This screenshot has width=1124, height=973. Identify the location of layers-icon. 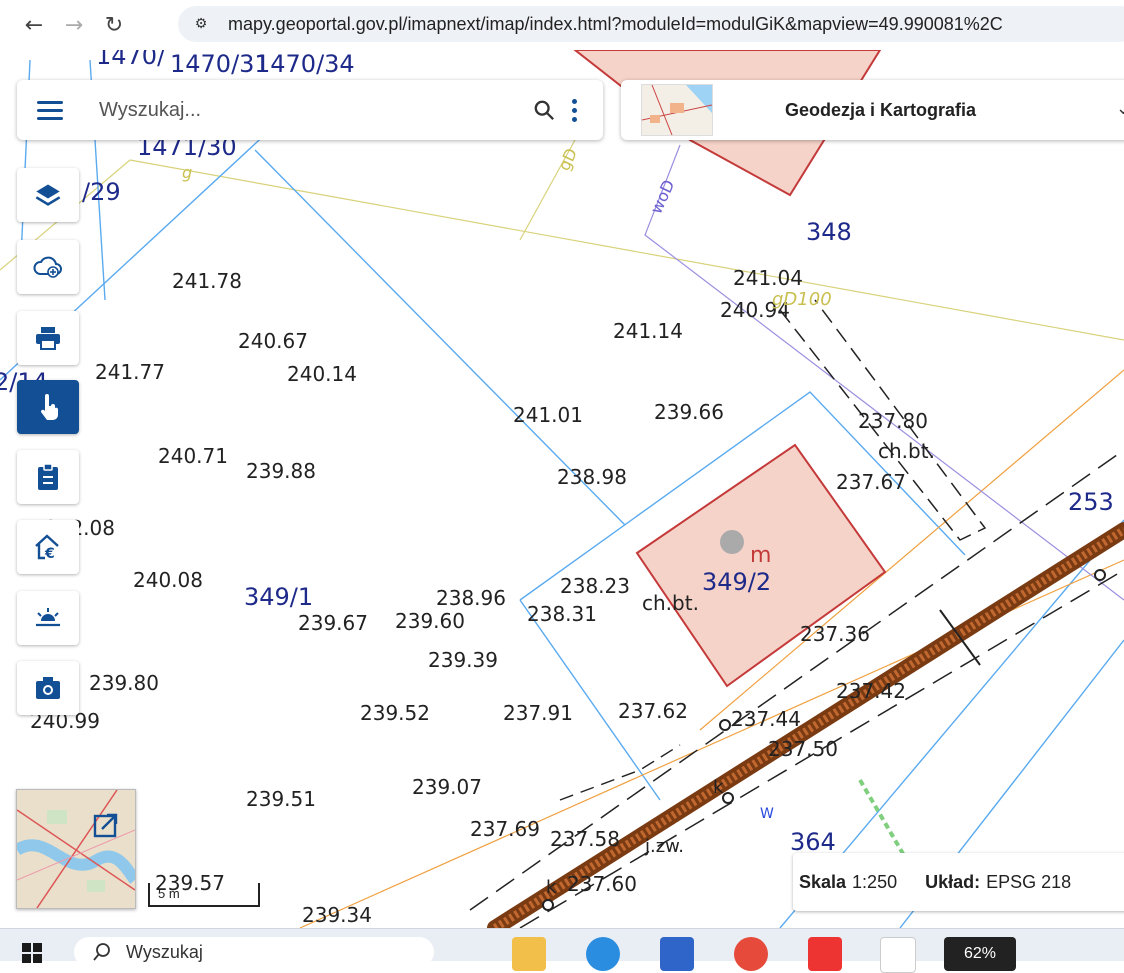
(48, 195).